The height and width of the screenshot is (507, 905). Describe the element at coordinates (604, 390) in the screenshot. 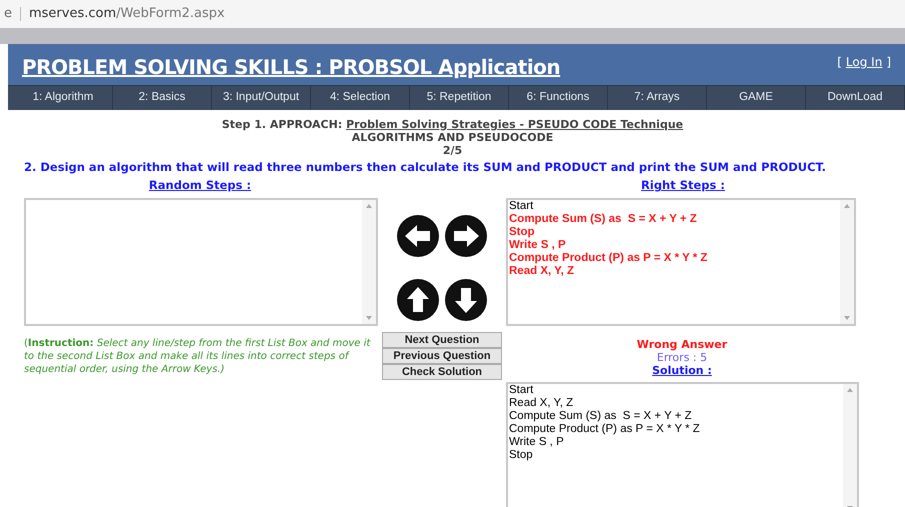

I see `solution-step: Start` at that location.